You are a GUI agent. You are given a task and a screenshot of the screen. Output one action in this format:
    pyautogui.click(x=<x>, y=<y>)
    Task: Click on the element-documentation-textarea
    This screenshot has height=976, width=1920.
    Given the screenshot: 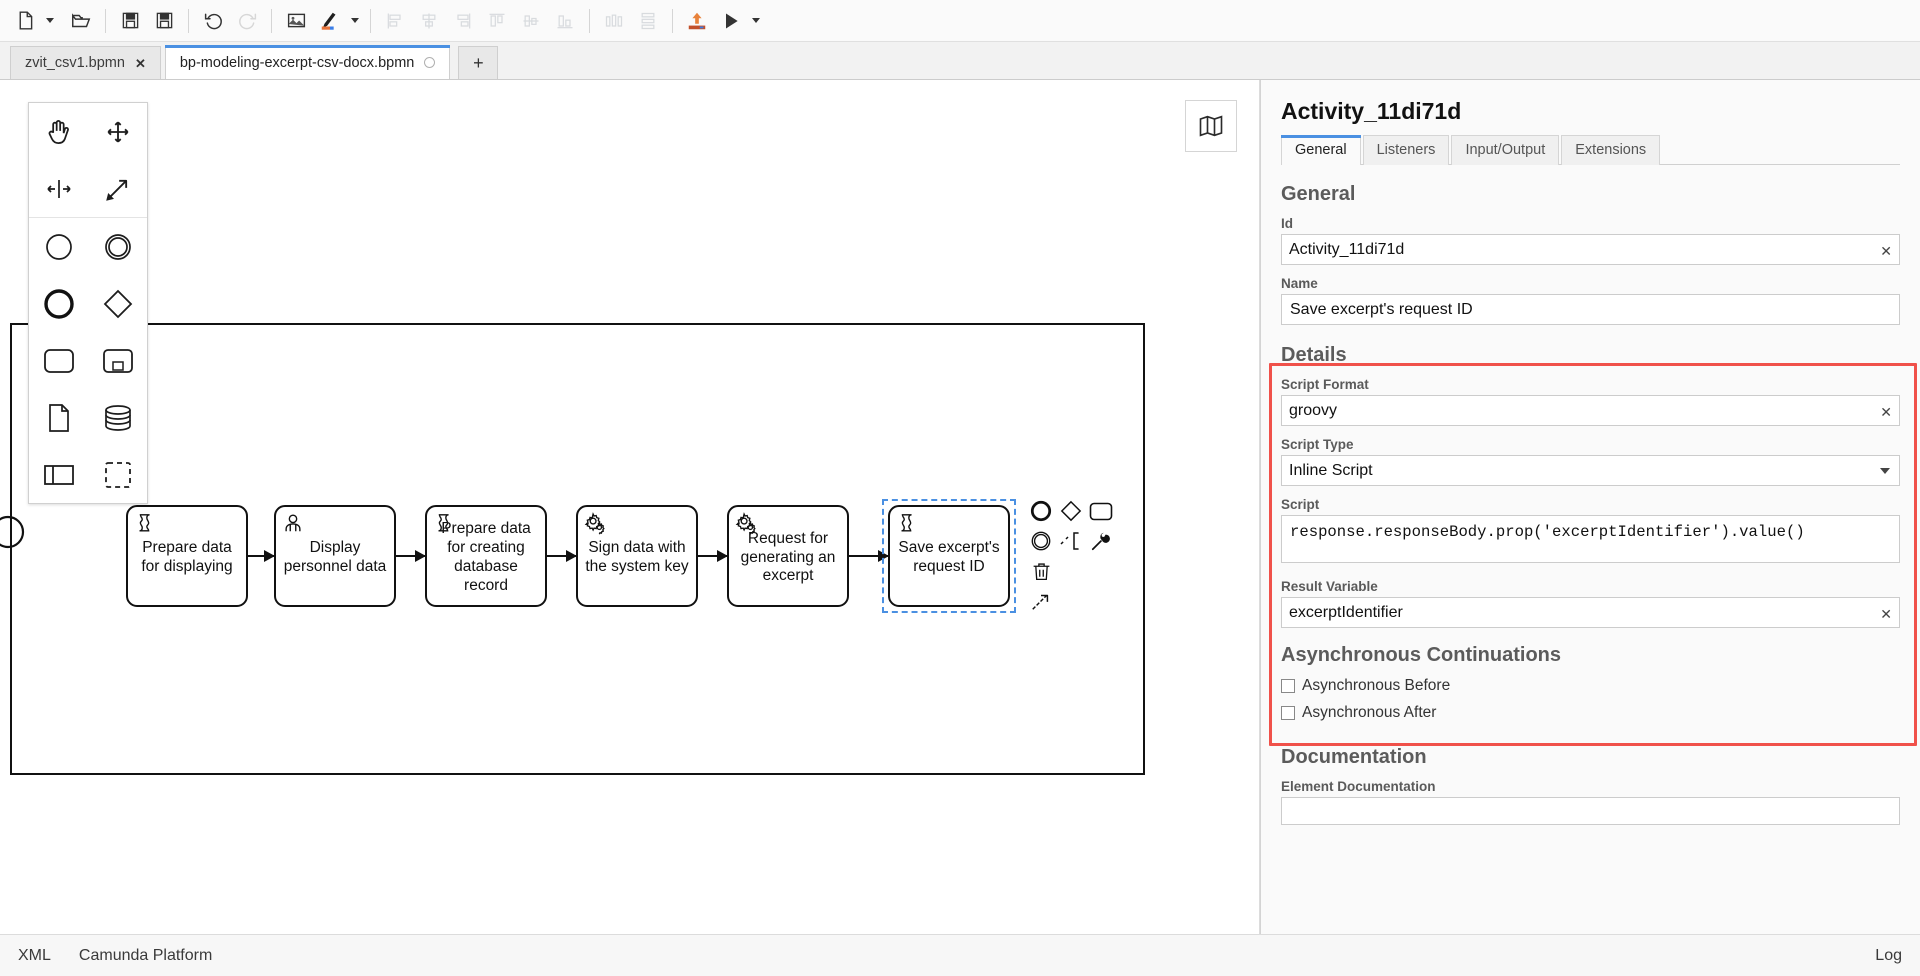 What is the action you would take?
    pyautogui.click(x=1590, y=811)
    